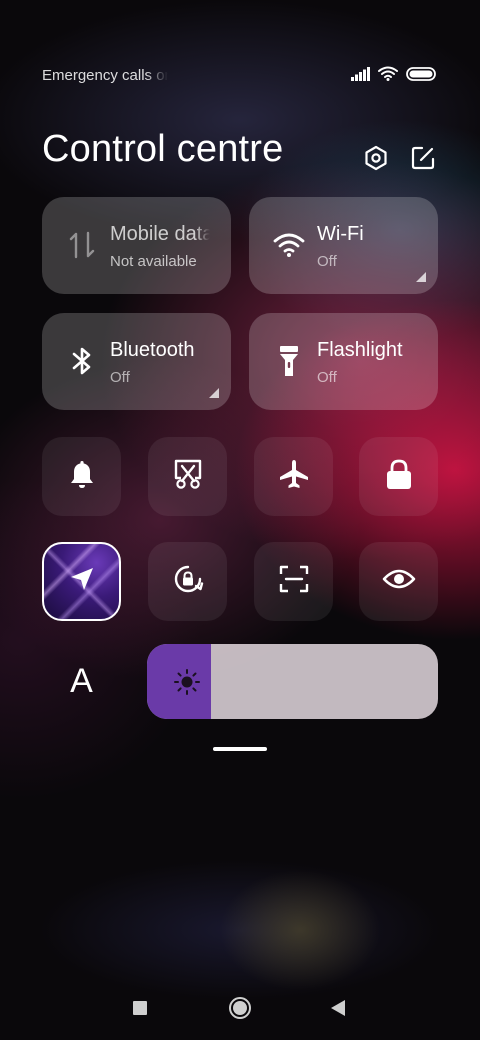 The width and height of the screenshot is (480, 1040). I want to click on toggle-auto-rotate, so click(187, 581).